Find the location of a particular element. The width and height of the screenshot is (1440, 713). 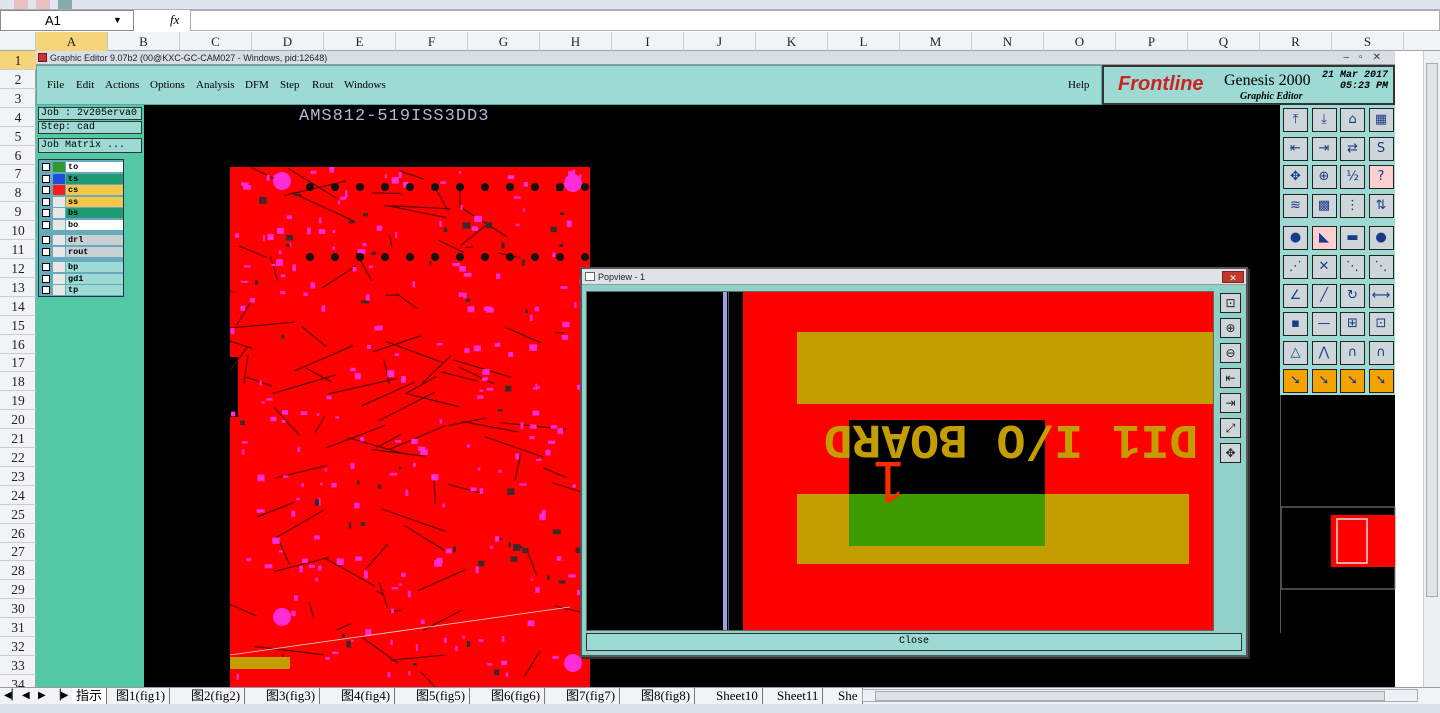

zoom-in-icon: ⊕ is located at coordinates (1230, 328).